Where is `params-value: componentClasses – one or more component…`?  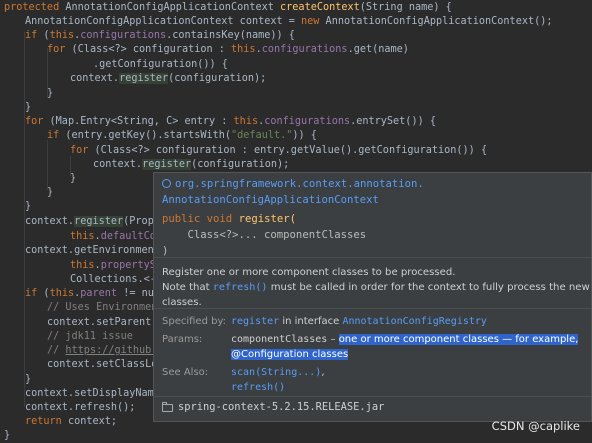 params-value: componentClasses – one or more component… is located at coordinates (405, 347).